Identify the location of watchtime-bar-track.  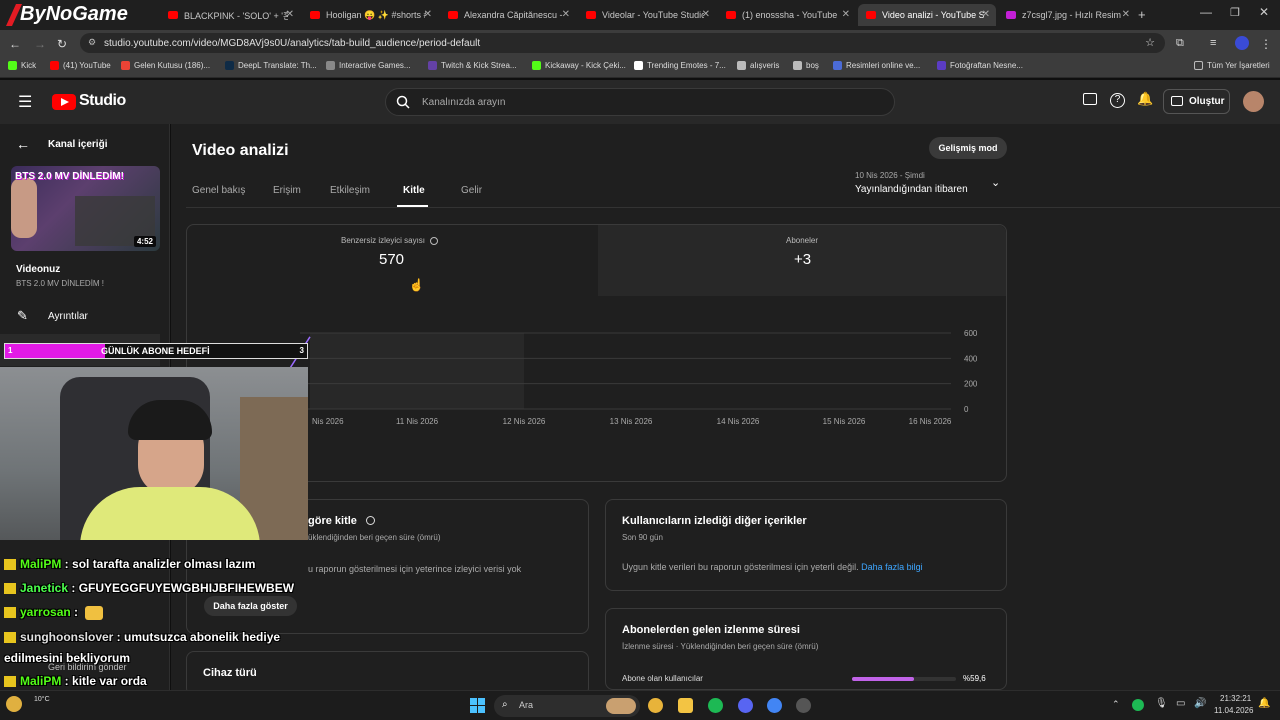
(904, 679).